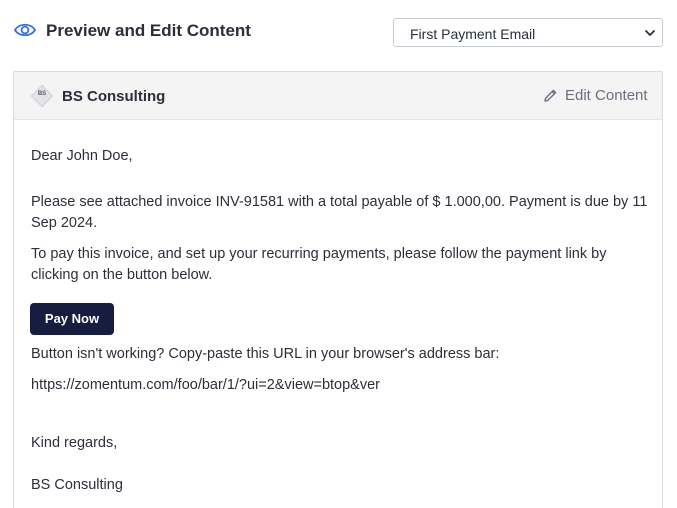 This screenshot has height=508, width=677. I want to click on edit-content-label: Edit Content, so click(606, 95).